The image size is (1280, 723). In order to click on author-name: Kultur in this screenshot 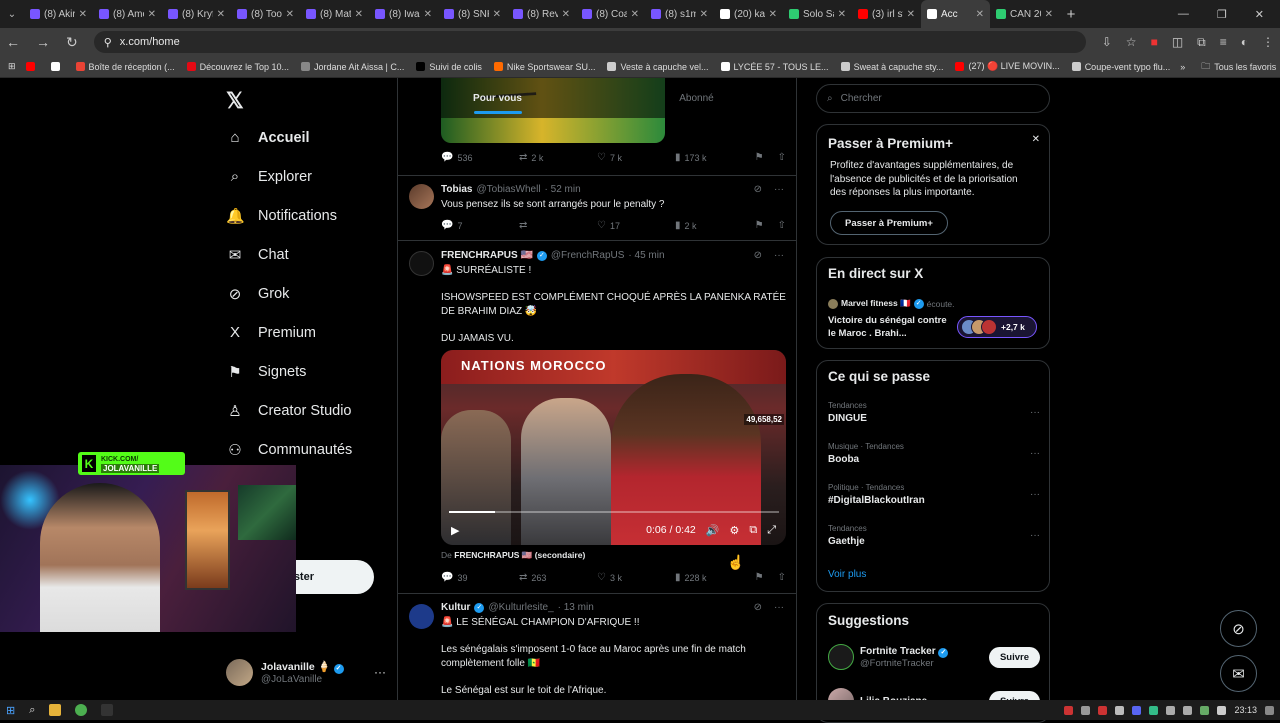, I will do `click(455, 607)`.